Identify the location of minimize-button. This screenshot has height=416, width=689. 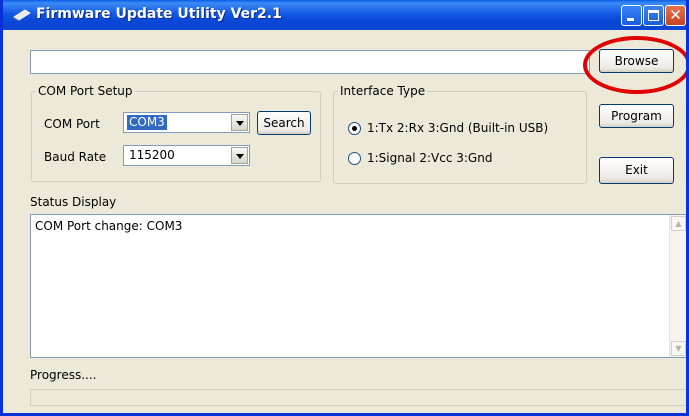
(631, 15).